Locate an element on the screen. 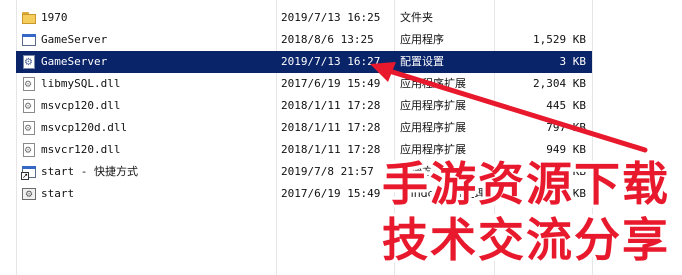  icon-part: ↗ is located at coordinates (25, 176).